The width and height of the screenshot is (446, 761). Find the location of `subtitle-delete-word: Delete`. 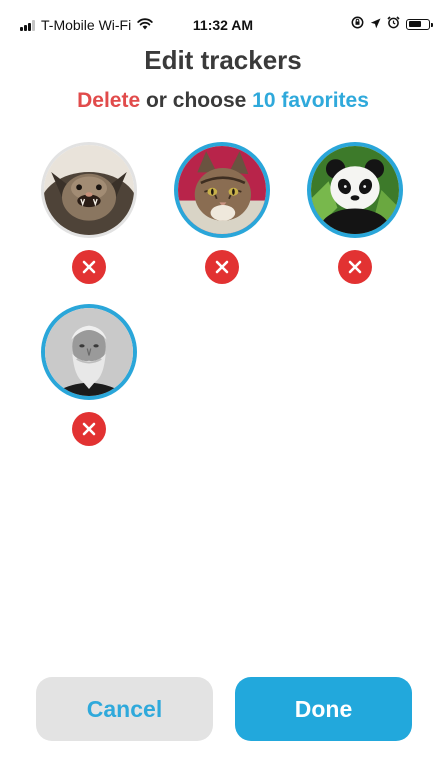

subtitle-delete-word: Delete is located at coordinates (109, 100).